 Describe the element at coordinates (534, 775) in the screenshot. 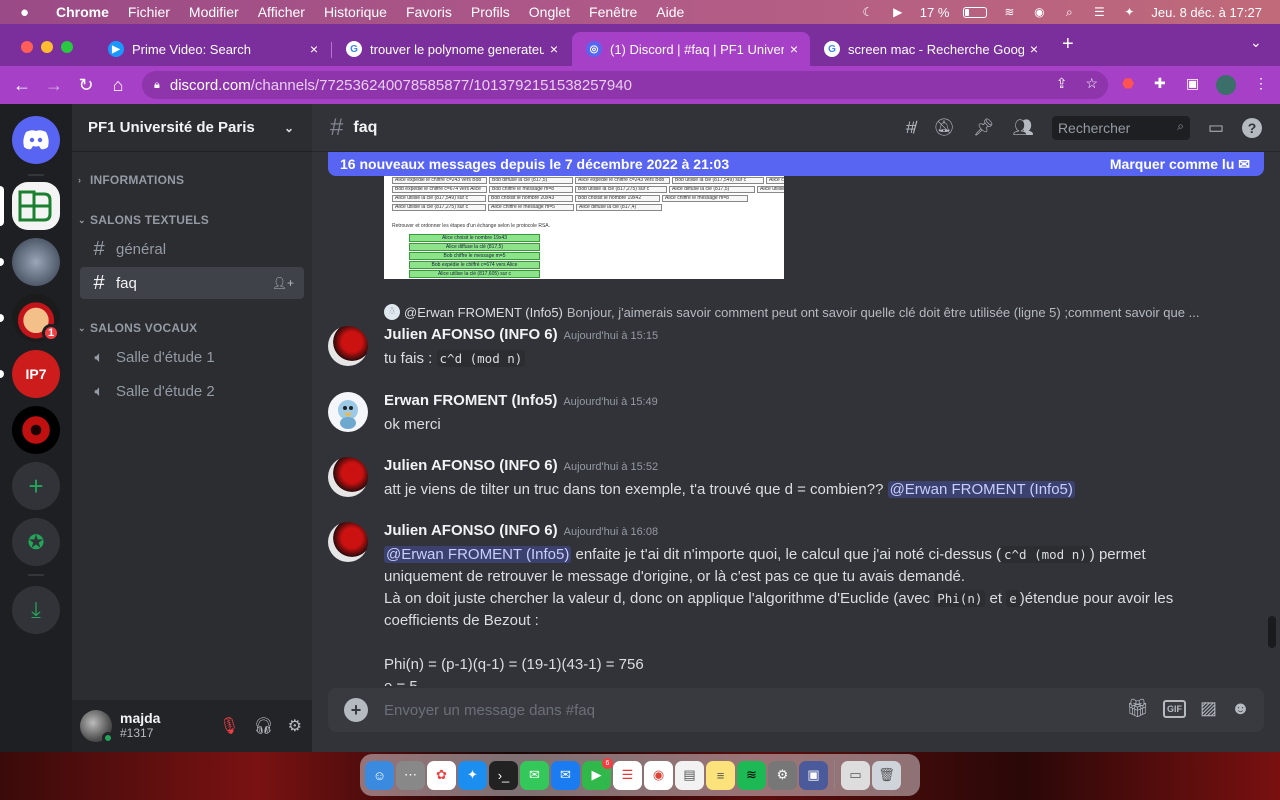

I see `messages-icon: ✉` at that location.